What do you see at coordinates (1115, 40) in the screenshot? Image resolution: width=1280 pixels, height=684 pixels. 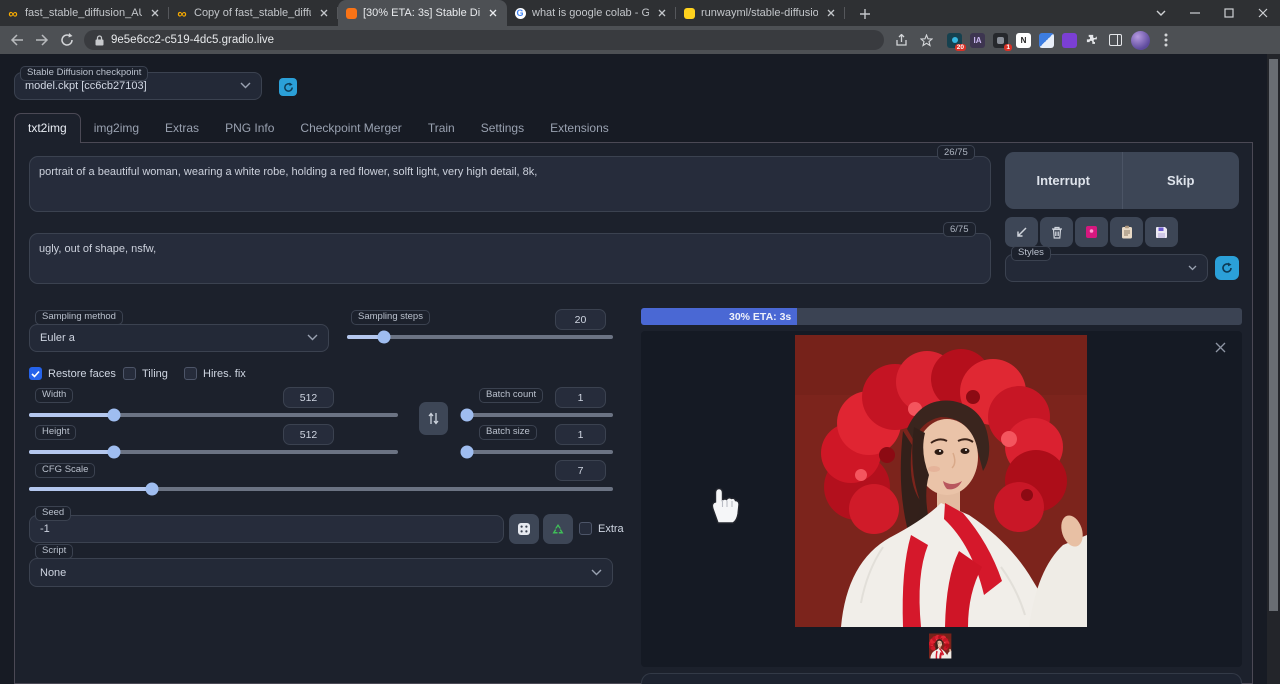 I see `sidebar-panel-icon` at bounding box center [1115, 40].